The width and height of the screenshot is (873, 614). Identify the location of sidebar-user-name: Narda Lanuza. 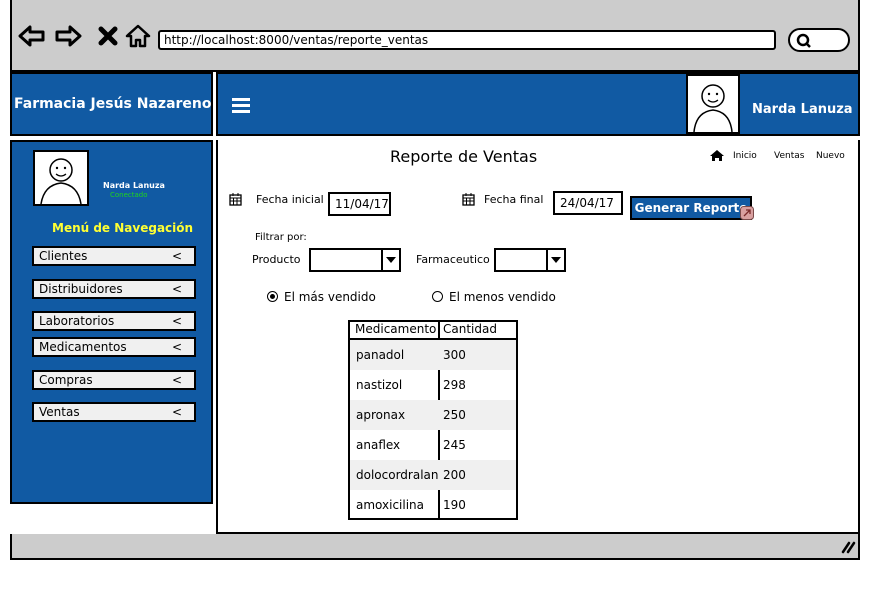
(134, 185).